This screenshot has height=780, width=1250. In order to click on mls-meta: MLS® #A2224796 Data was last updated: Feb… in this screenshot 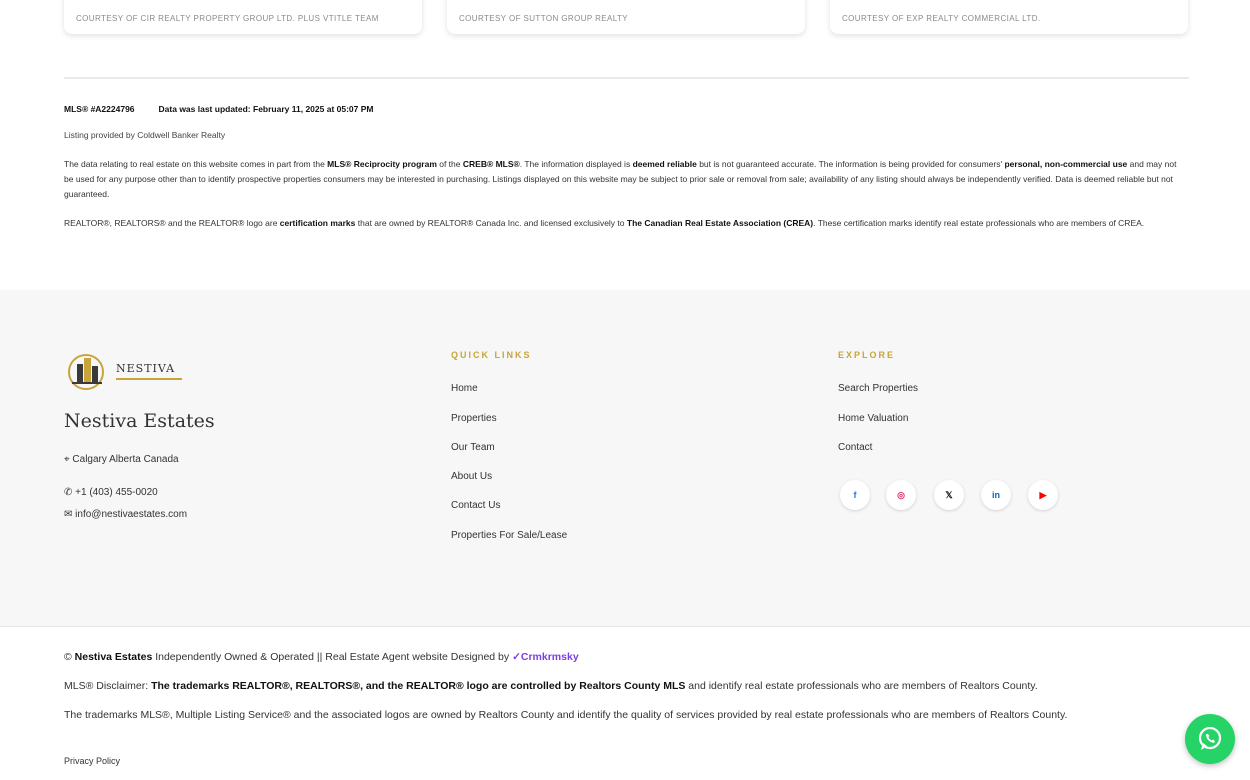, I will do `click(624, 109)`.